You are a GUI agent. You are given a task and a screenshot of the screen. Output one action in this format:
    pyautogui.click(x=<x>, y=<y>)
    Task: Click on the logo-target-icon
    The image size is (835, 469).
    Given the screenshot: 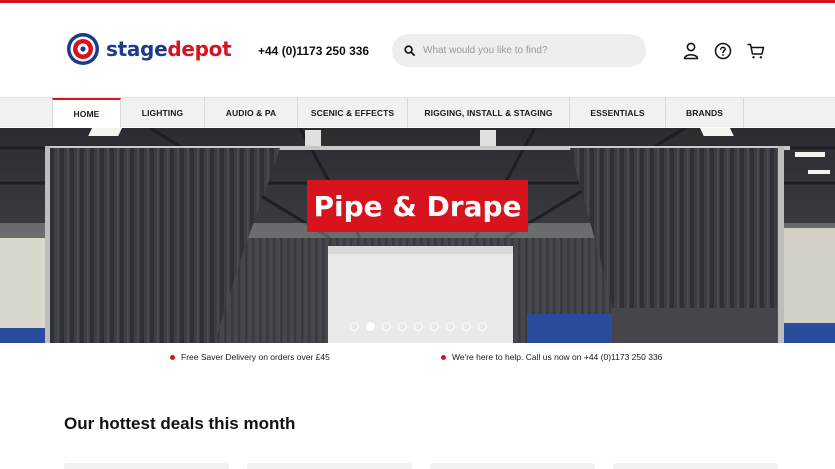 What is the action you would take?
    pyautogui.click(x=83, y=49)
    